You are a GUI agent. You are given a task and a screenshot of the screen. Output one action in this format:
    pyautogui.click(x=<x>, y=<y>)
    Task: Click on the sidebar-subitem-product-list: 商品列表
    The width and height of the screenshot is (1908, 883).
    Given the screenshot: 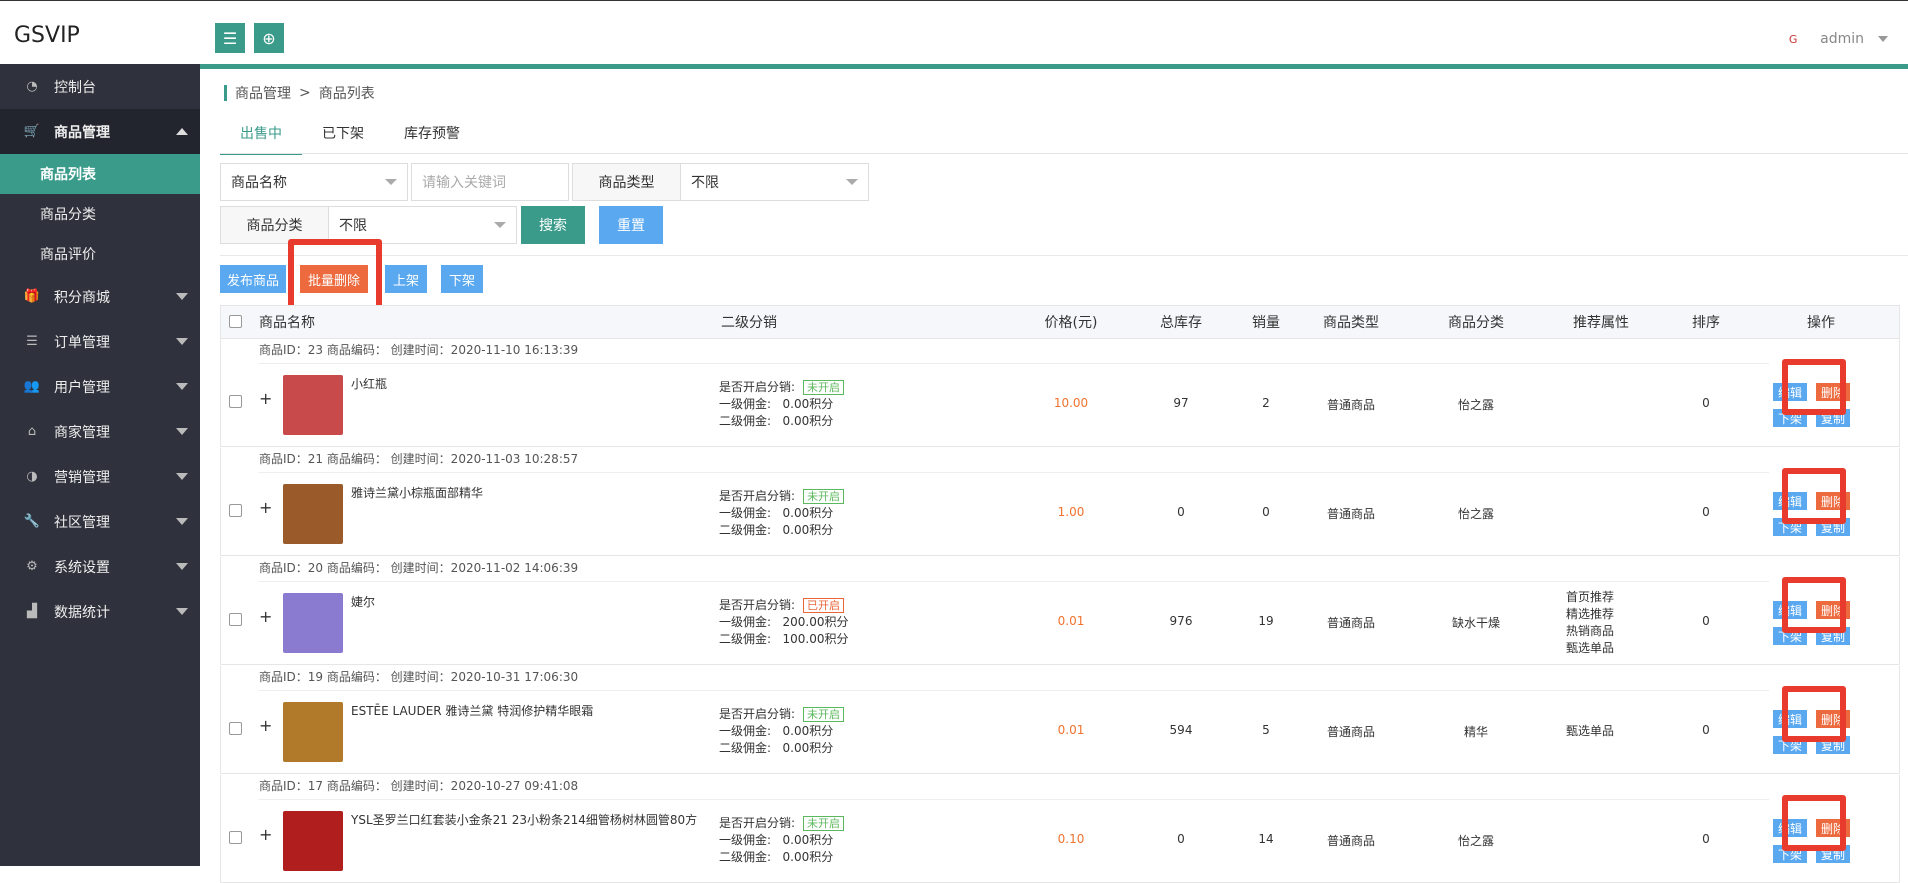 What is the action you would take?
    pyautogui.click(x=100, y=174)
    